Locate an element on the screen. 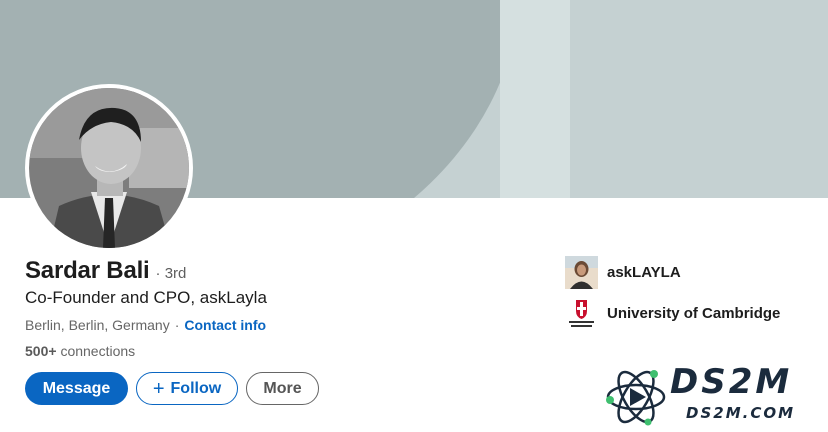  school-name: University of Cambridge is located at coordinates (694, 313).